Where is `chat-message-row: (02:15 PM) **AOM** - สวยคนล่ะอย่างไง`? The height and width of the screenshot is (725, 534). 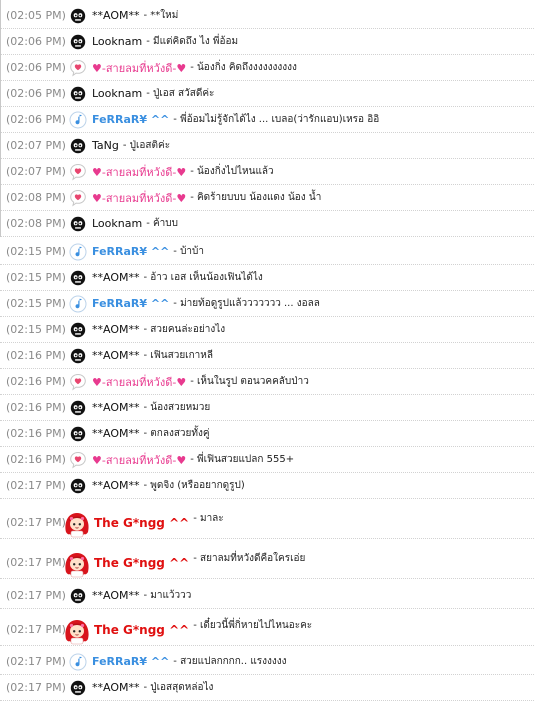 chat-message-row: (02:15 PM) **AOM** - สวยคนล่ะอย่างไง is located at coordinates (267, 330).